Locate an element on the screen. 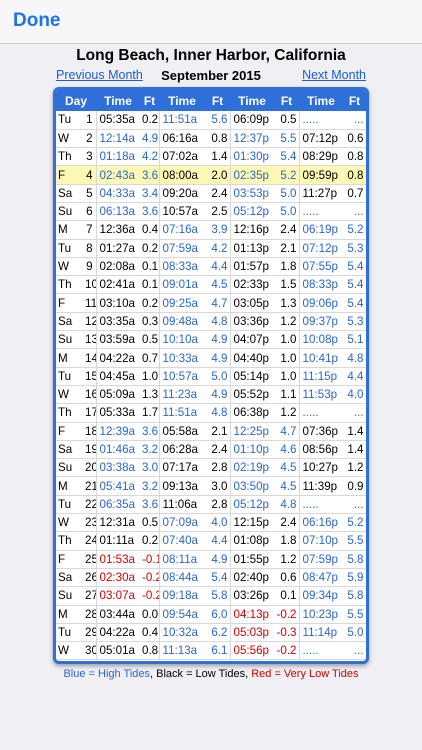  day-number-cell: 11 is located at coordinates (90, 303).